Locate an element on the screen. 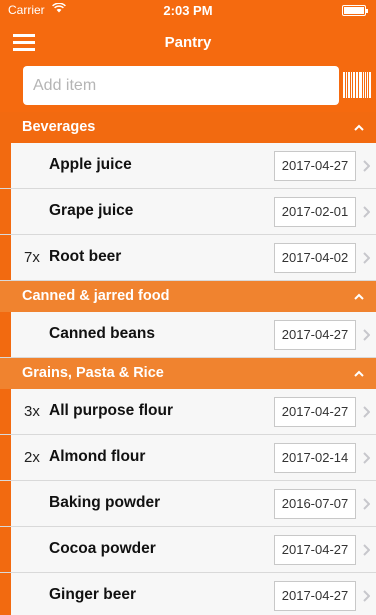 The height and width of the screenshot is (615, 376). list-item: Baking powder 2016-07-07 is located at coordinates (188, 504).